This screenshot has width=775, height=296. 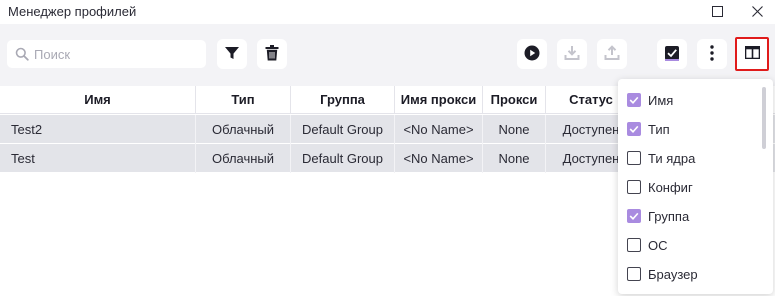 I want to click on menu-item-label: Ти ядра, so click(x=672, y=158).